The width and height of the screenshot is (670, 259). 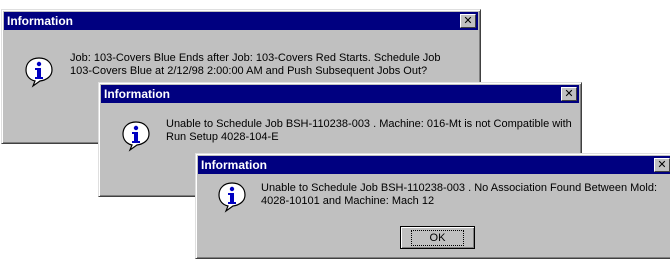 I want to click on message-line-2: Run Setup 4028-104-E, so click(x=222, y=137).